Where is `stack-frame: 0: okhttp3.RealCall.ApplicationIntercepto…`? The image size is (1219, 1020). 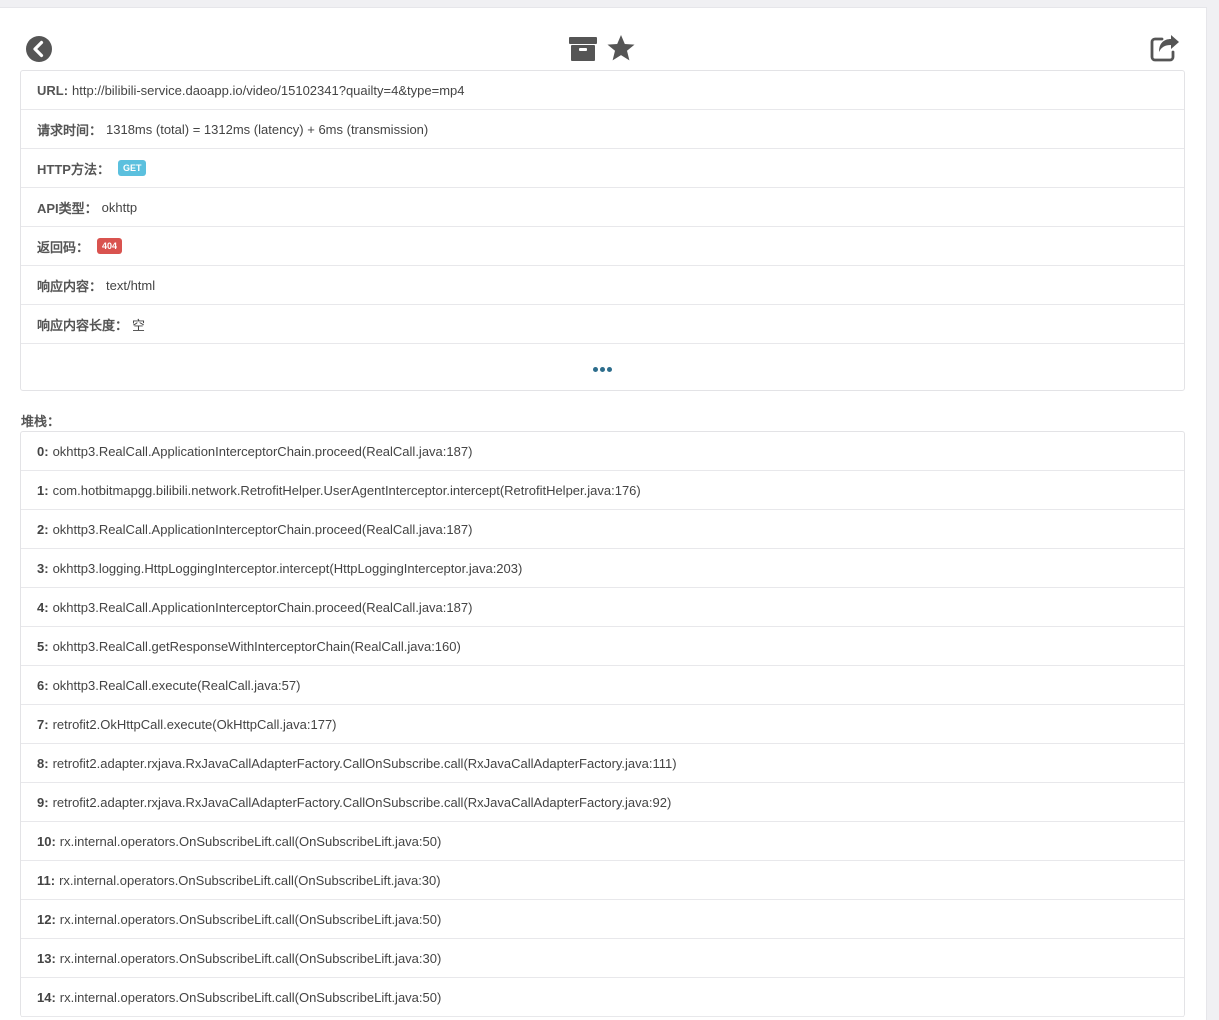 stack-frame: 0: okhttp3.RealCall.ApplicationIntercepto… is located at coordinates (602, 451).